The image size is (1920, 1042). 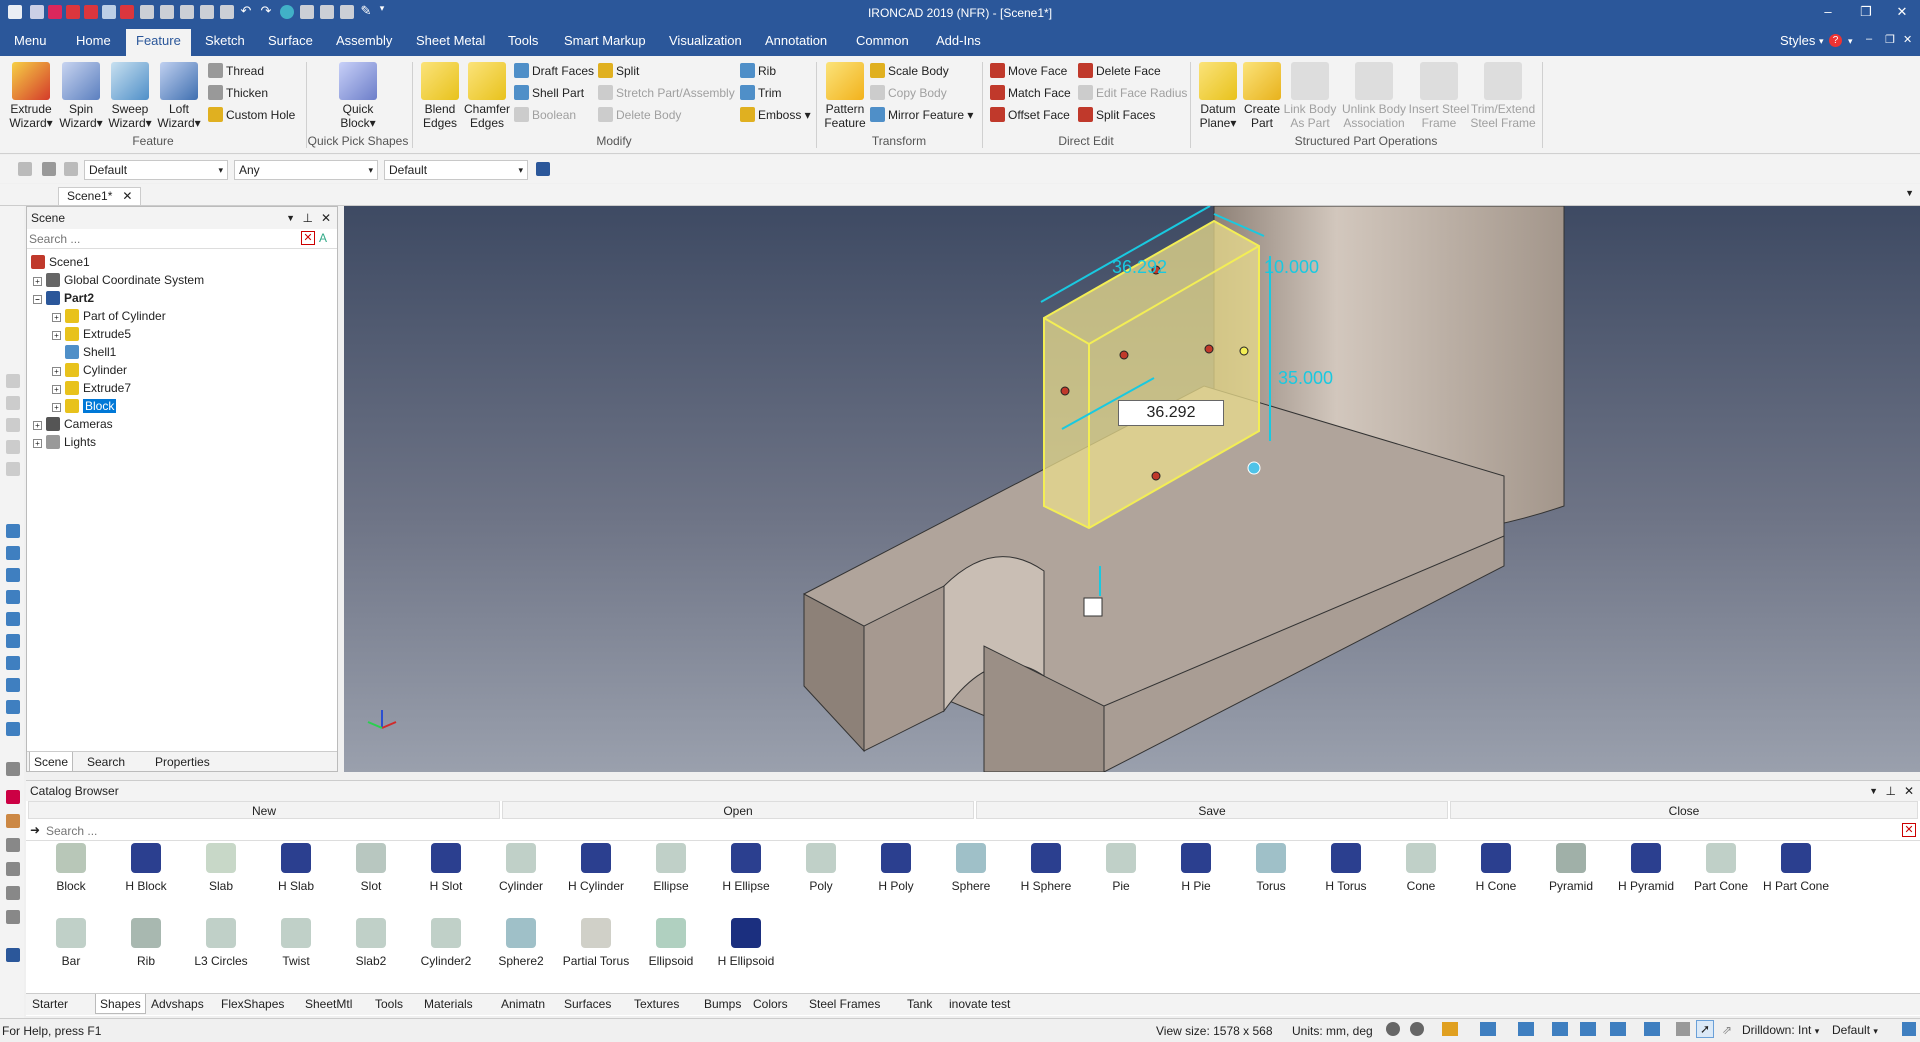 I want to click on menu-home: Home, so click(x=93, y=40).